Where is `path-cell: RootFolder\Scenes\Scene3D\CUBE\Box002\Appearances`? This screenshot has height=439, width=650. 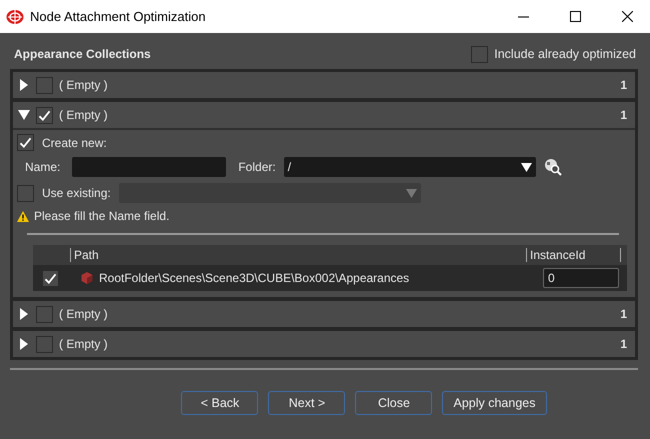 path-cell: RootFolder\Scenes\Scene3D\CUBE\Box002\Appearances is located at coordinates (254, 278).